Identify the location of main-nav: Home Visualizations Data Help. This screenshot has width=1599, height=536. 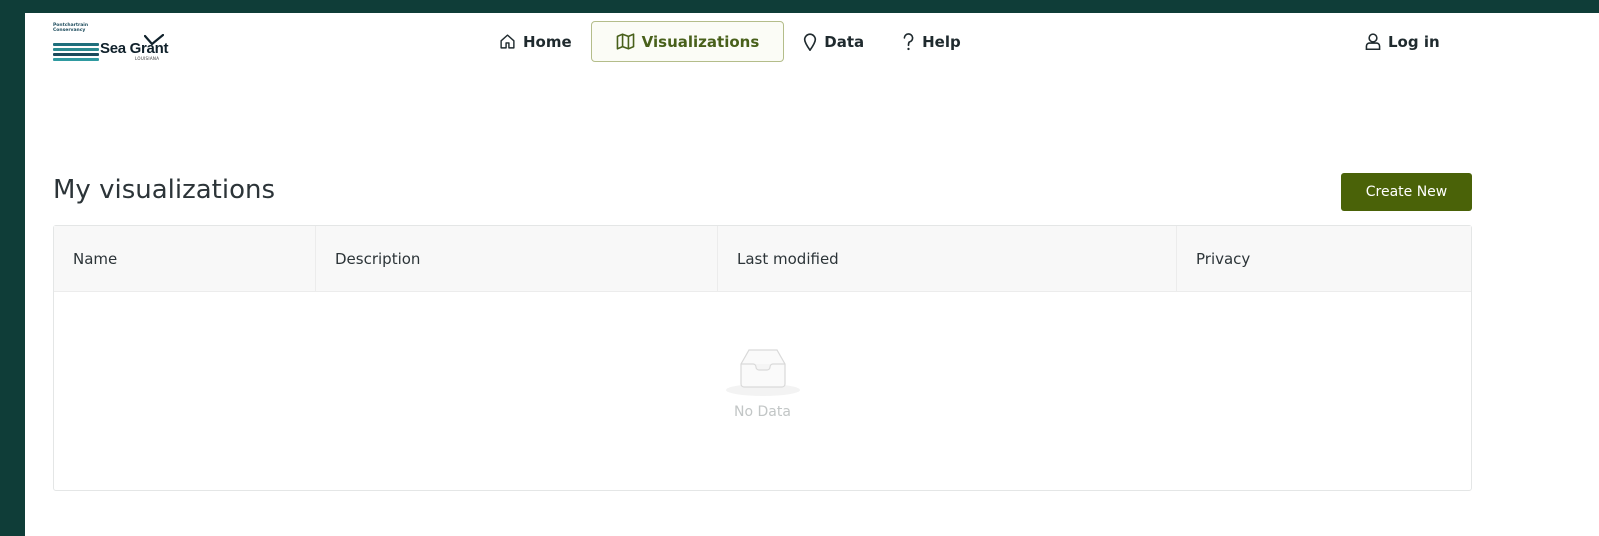
(730, 41).